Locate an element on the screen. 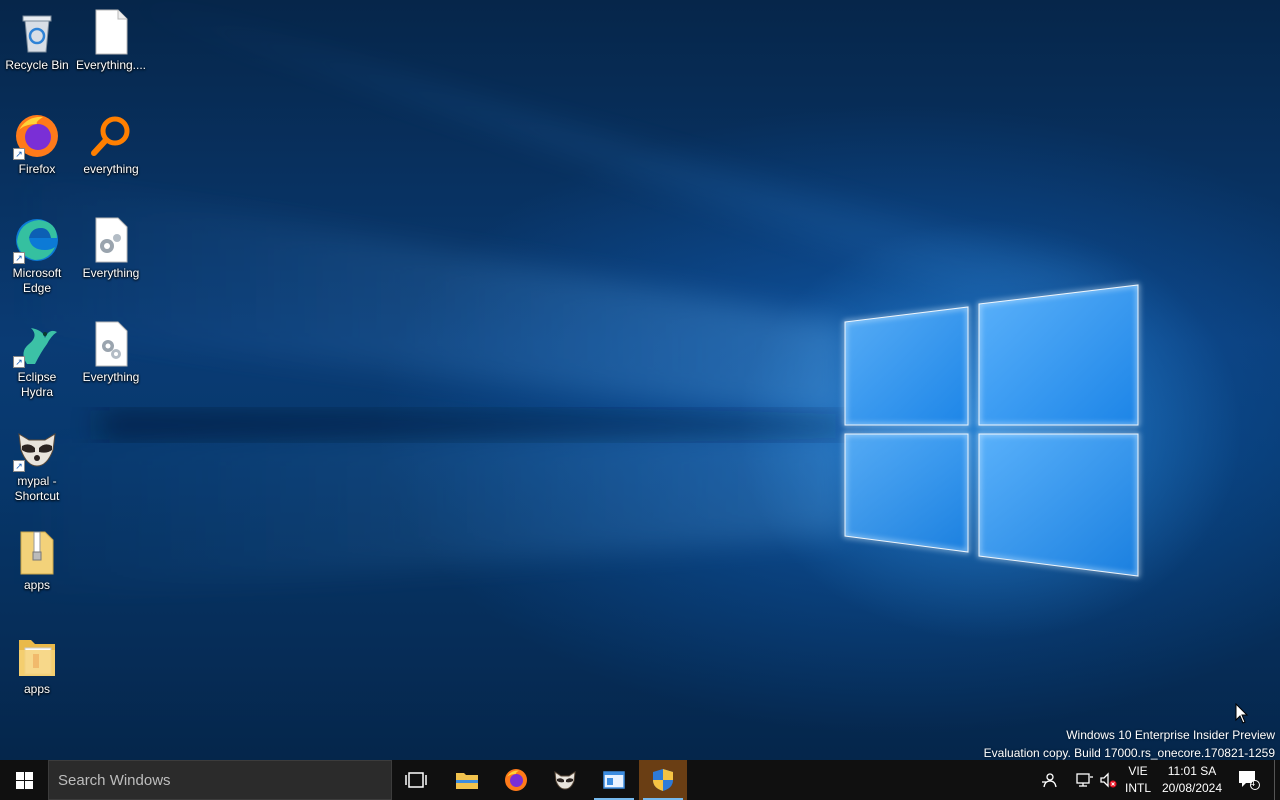 The image size is (1280, 800). taskbar-app-window is located at coordinates (614, 780).